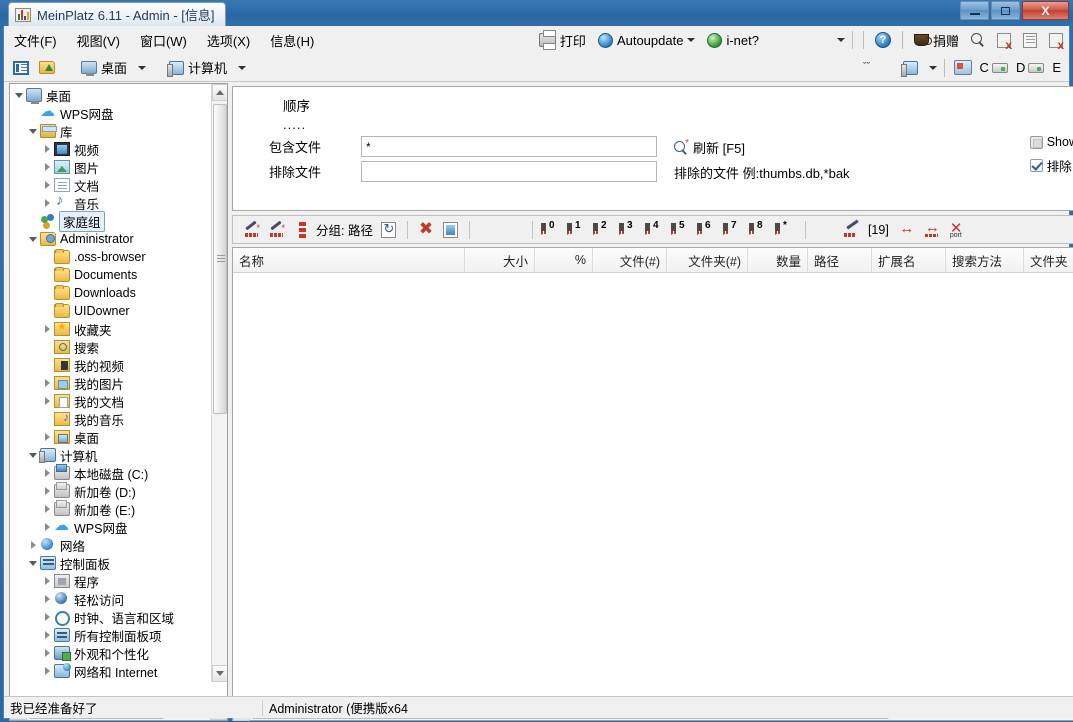 Image resolution: width=1073 pixels, height=722 pixels. I want to click on tree-item: 网络和 Internet, so click(111, 671).